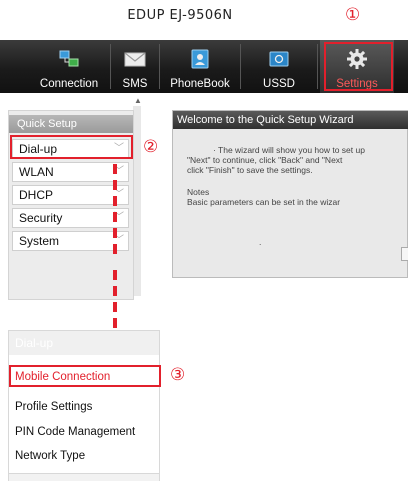  I want to click on nav-sms: SMS, so click(135, 66).